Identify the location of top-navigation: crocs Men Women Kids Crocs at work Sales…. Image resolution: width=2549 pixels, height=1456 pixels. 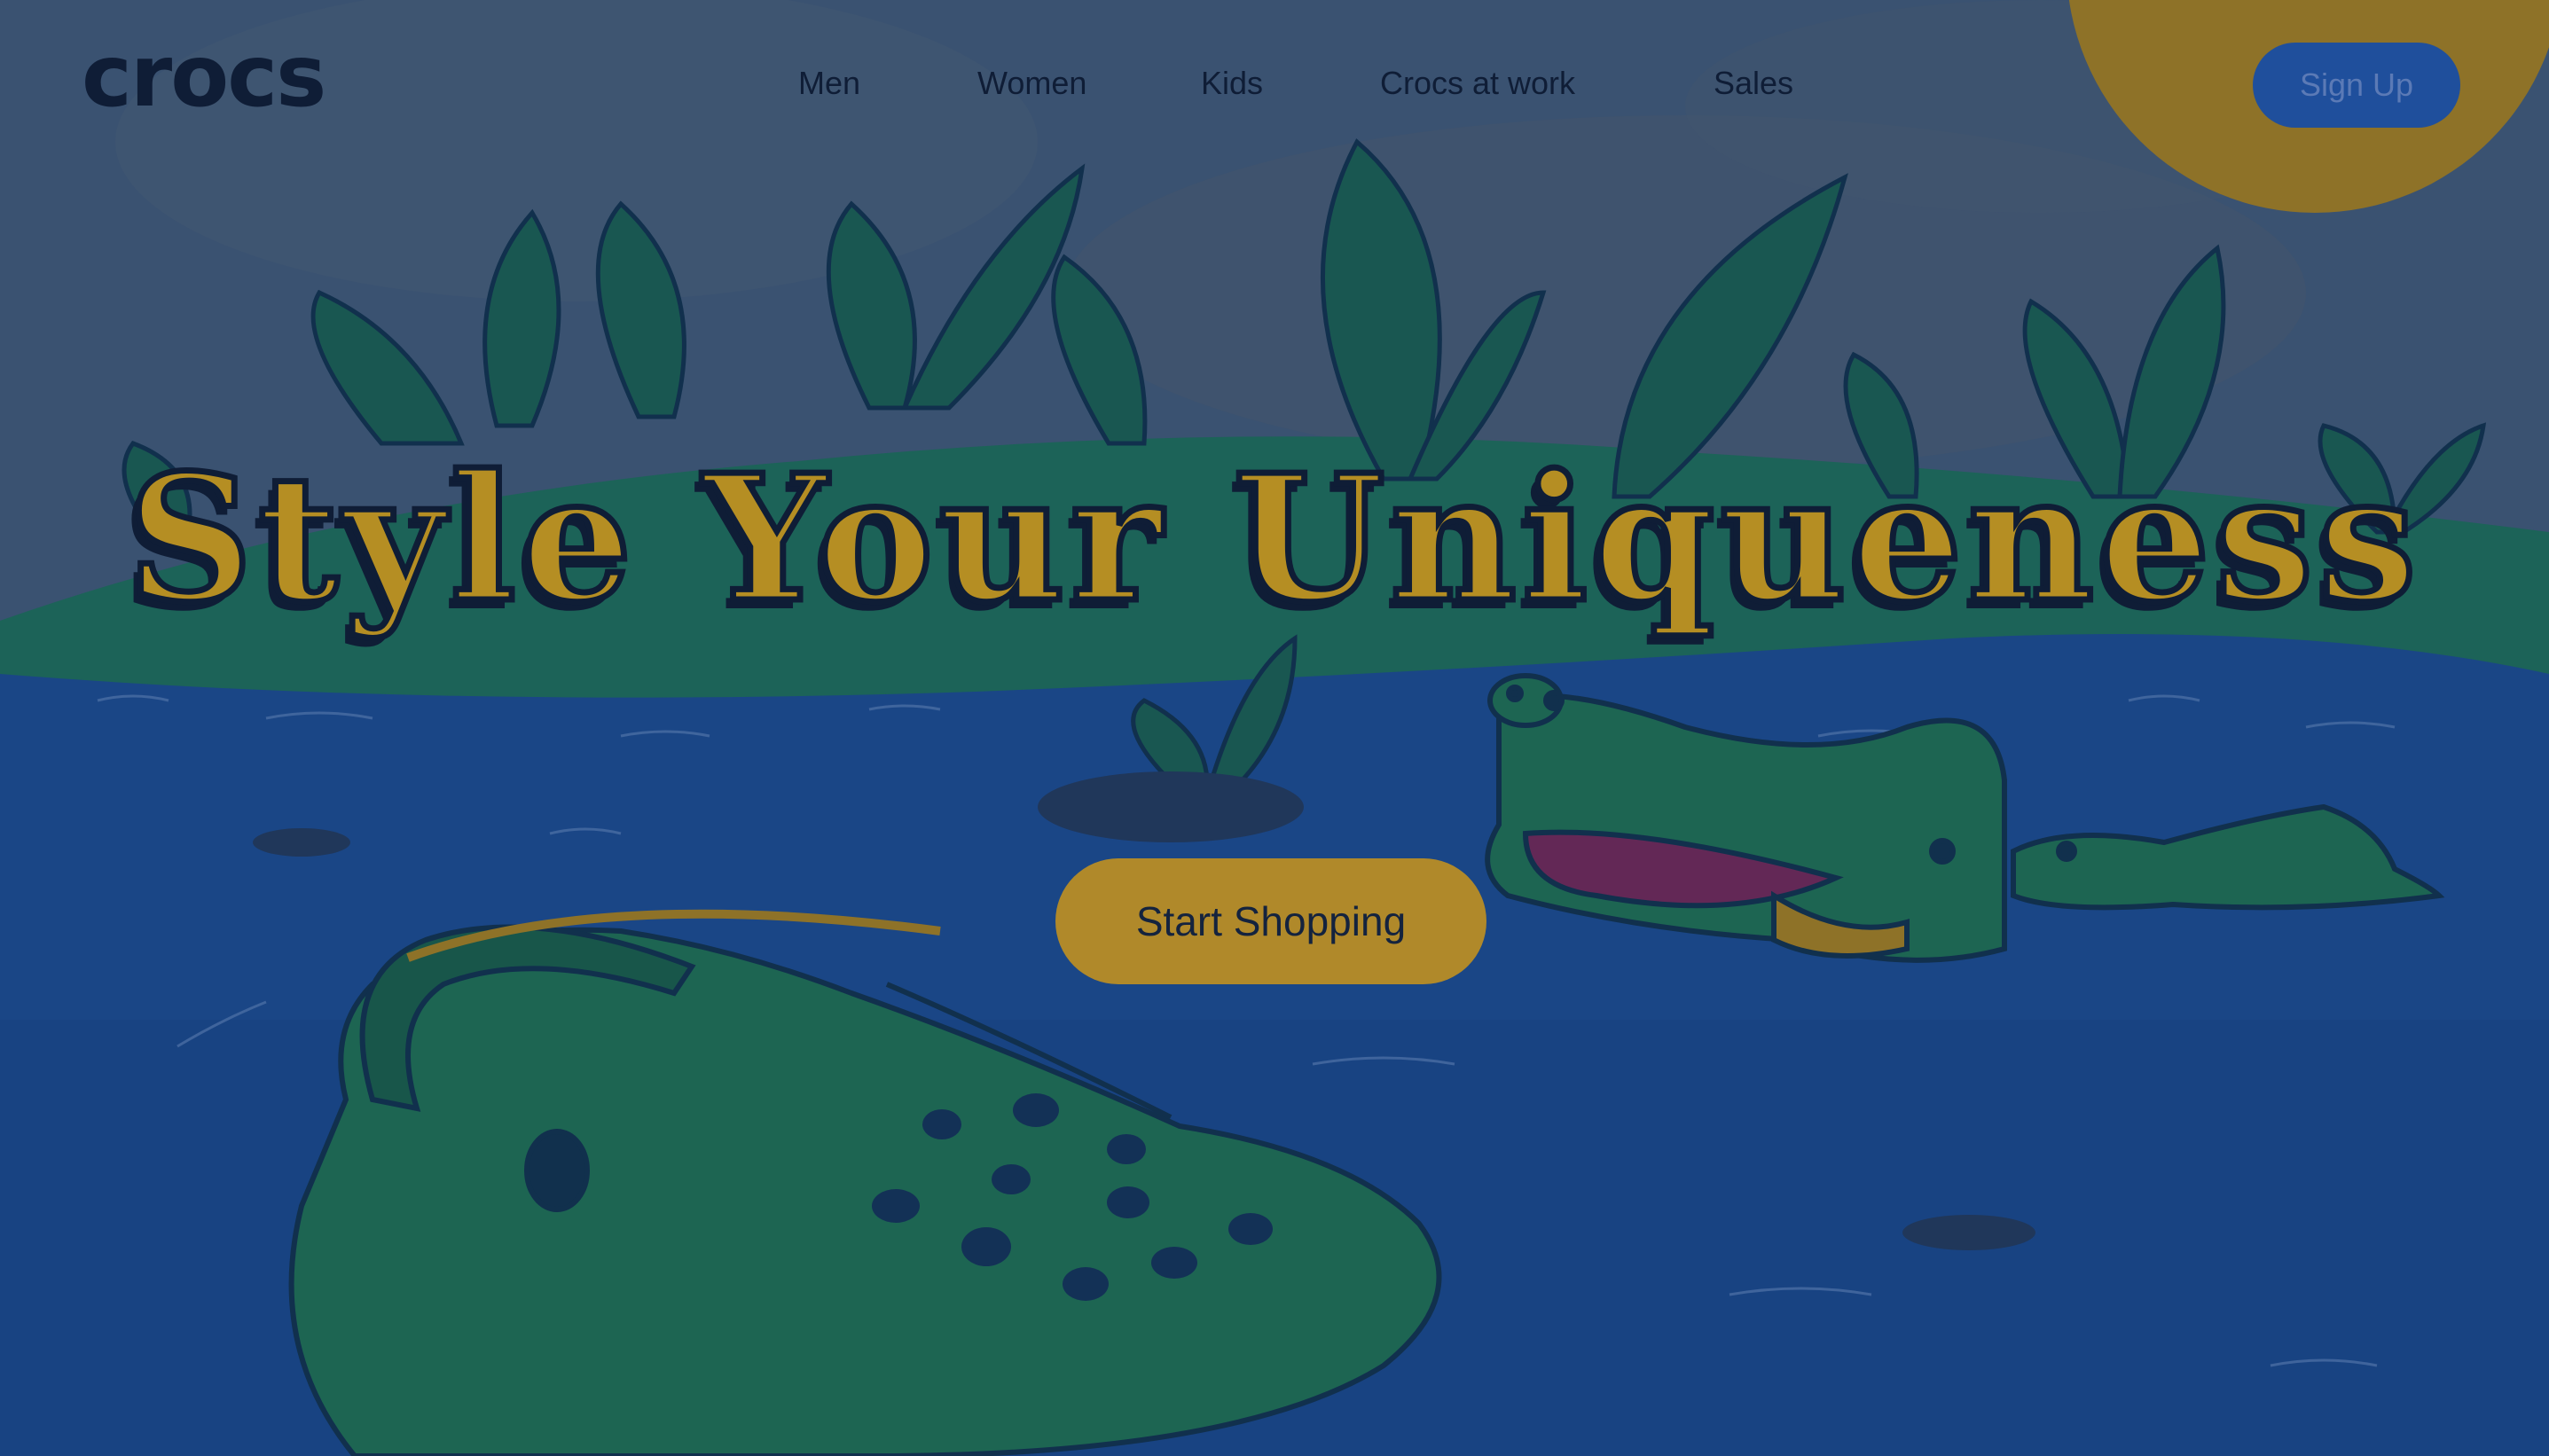
(1275, 84).